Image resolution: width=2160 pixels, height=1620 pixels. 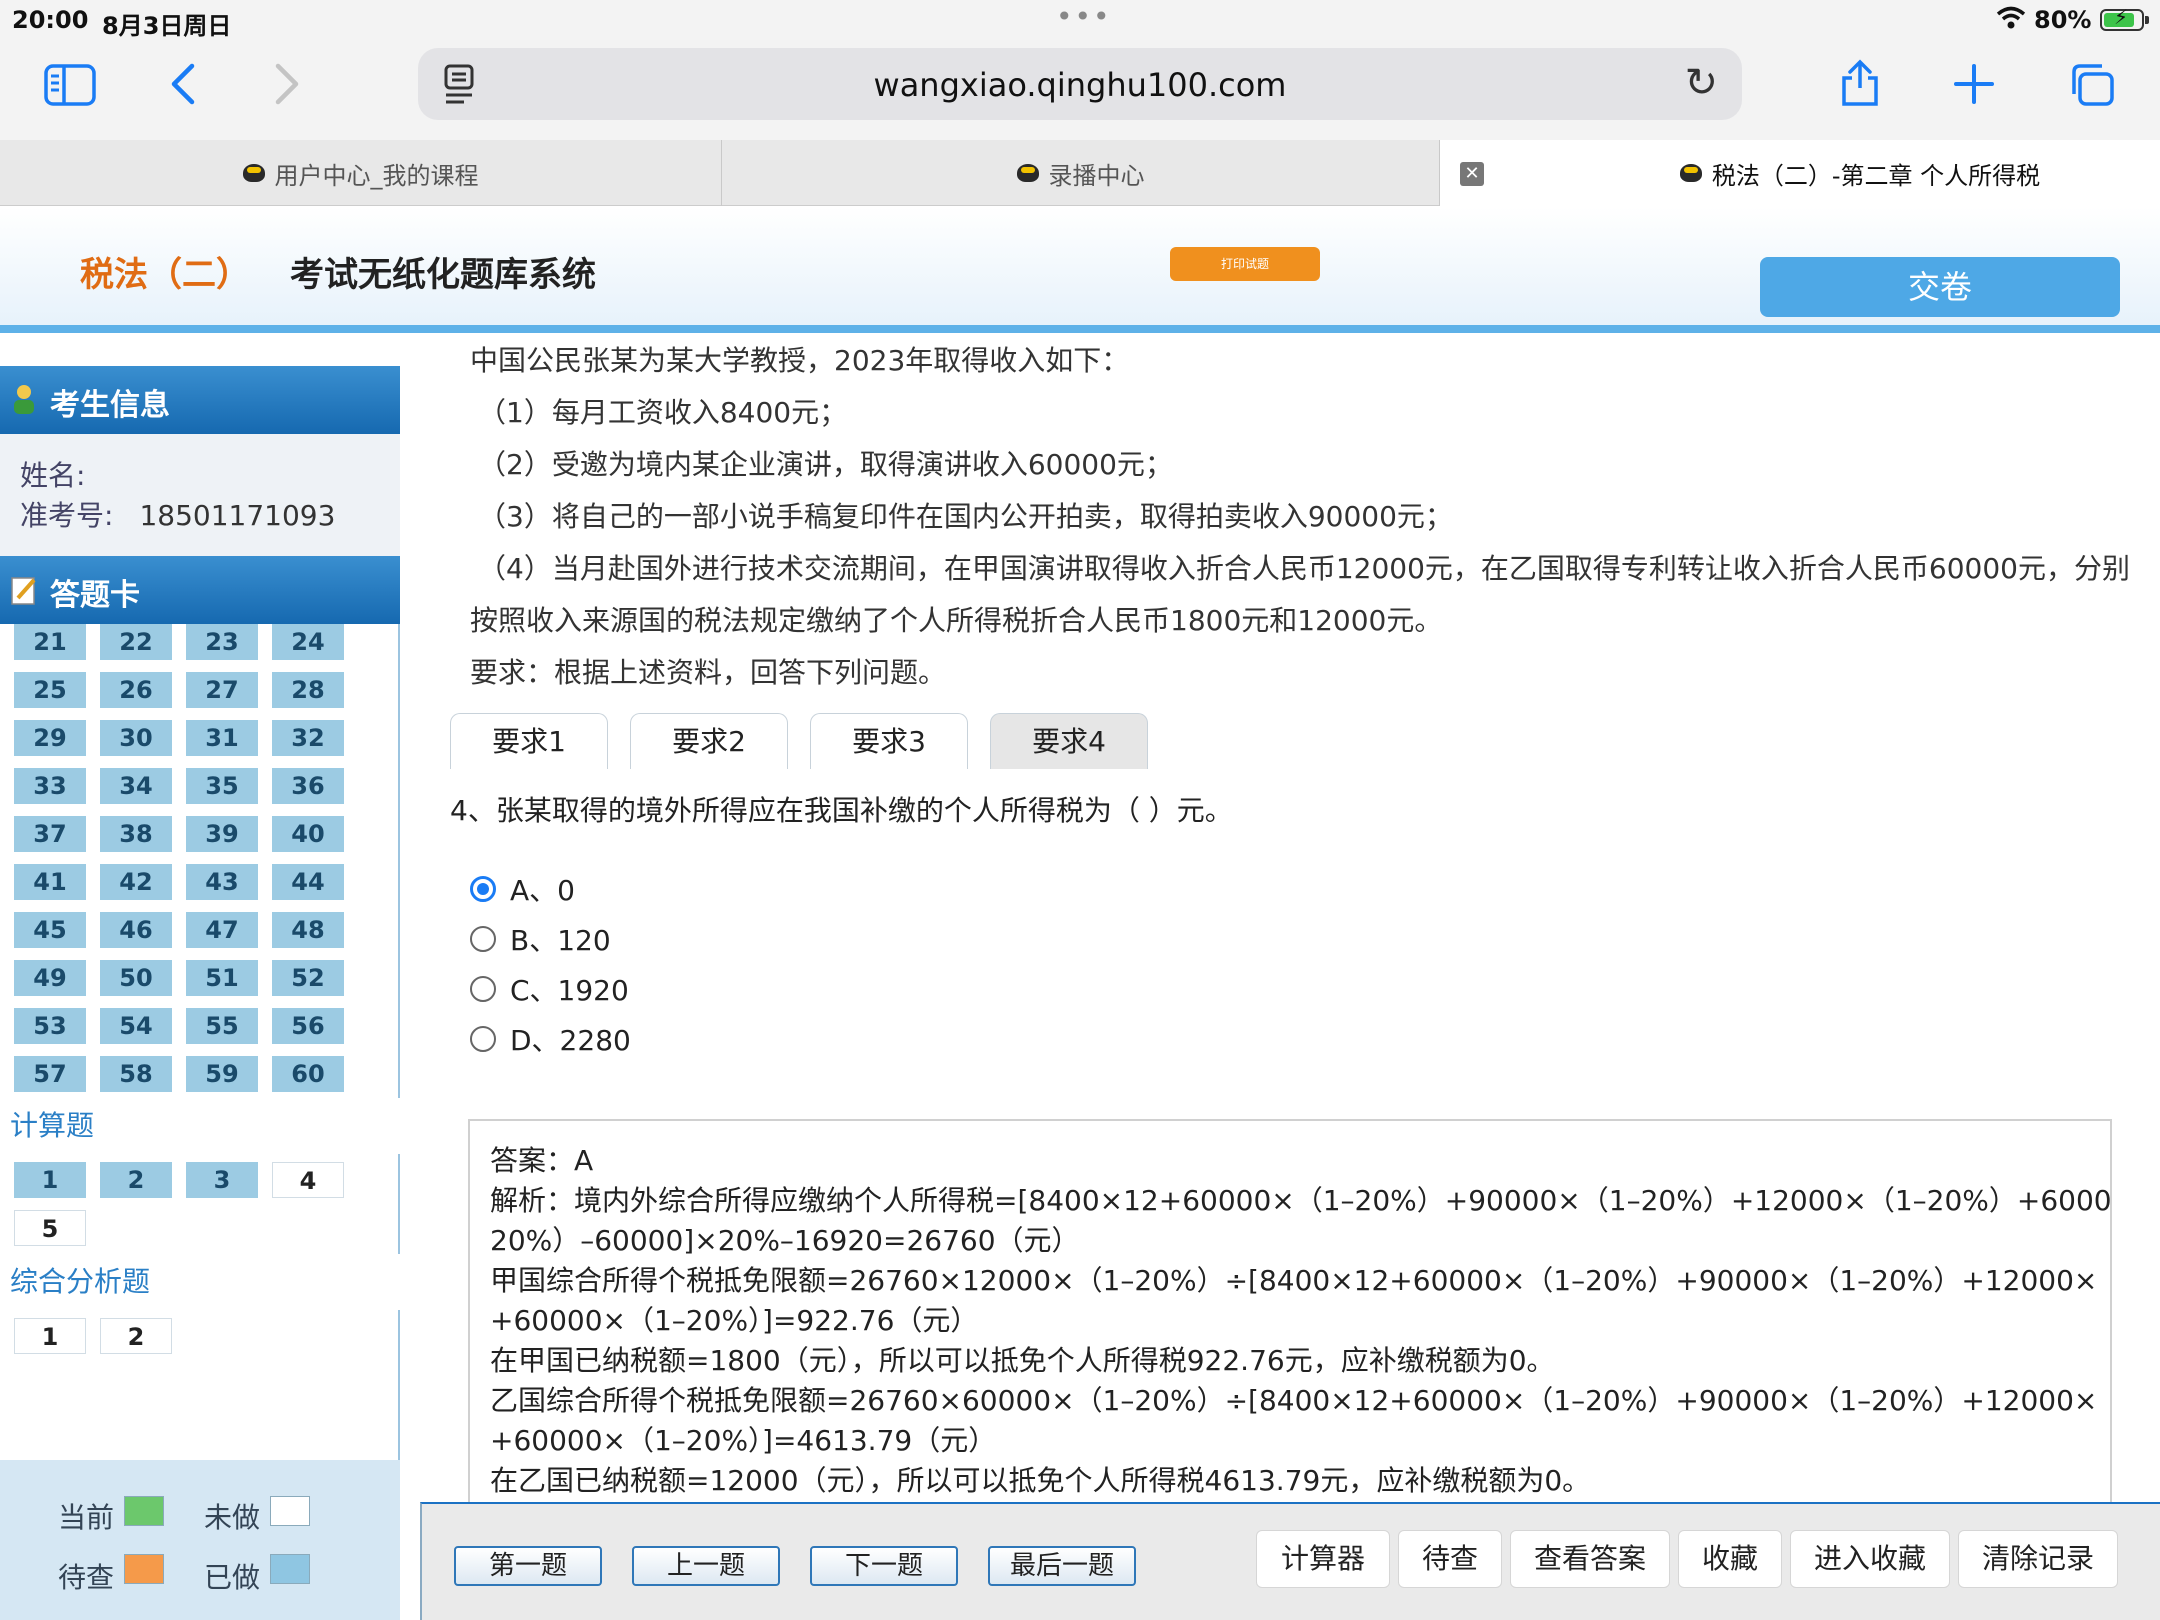 What do you see at coordinates (1701, 83) in the screenshot?
I see `reload-icon: ↻` at bounding box center [1701, 83].